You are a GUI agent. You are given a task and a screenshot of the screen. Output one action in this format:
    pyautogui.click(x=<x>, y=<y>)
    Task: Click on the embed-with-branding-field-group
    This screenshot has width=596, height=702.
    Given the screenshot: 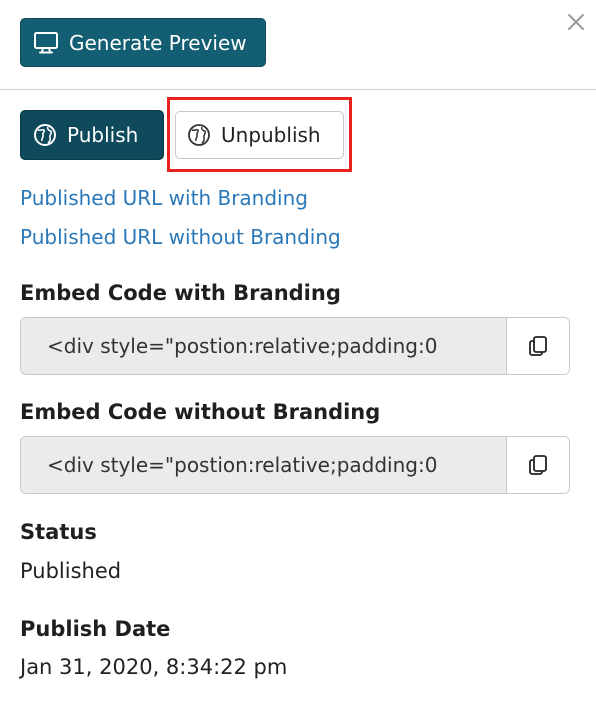 What is the action you would take?
    pyautogui.click(x=295, y=346)
    